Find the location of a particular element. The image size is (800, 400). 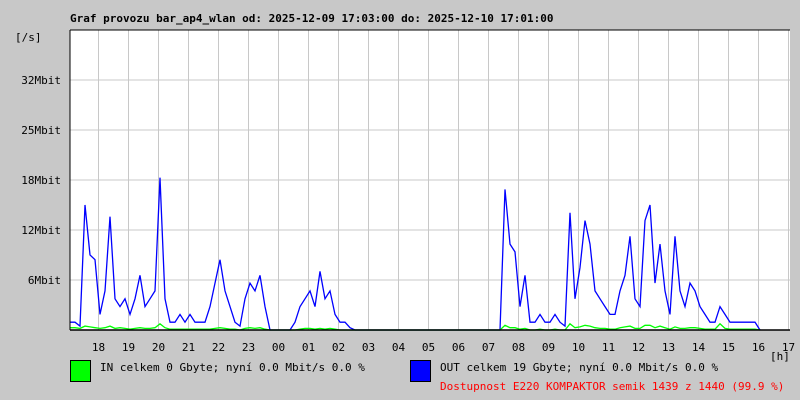

x-tick-label: 01 is located at coordinates (308, 347).